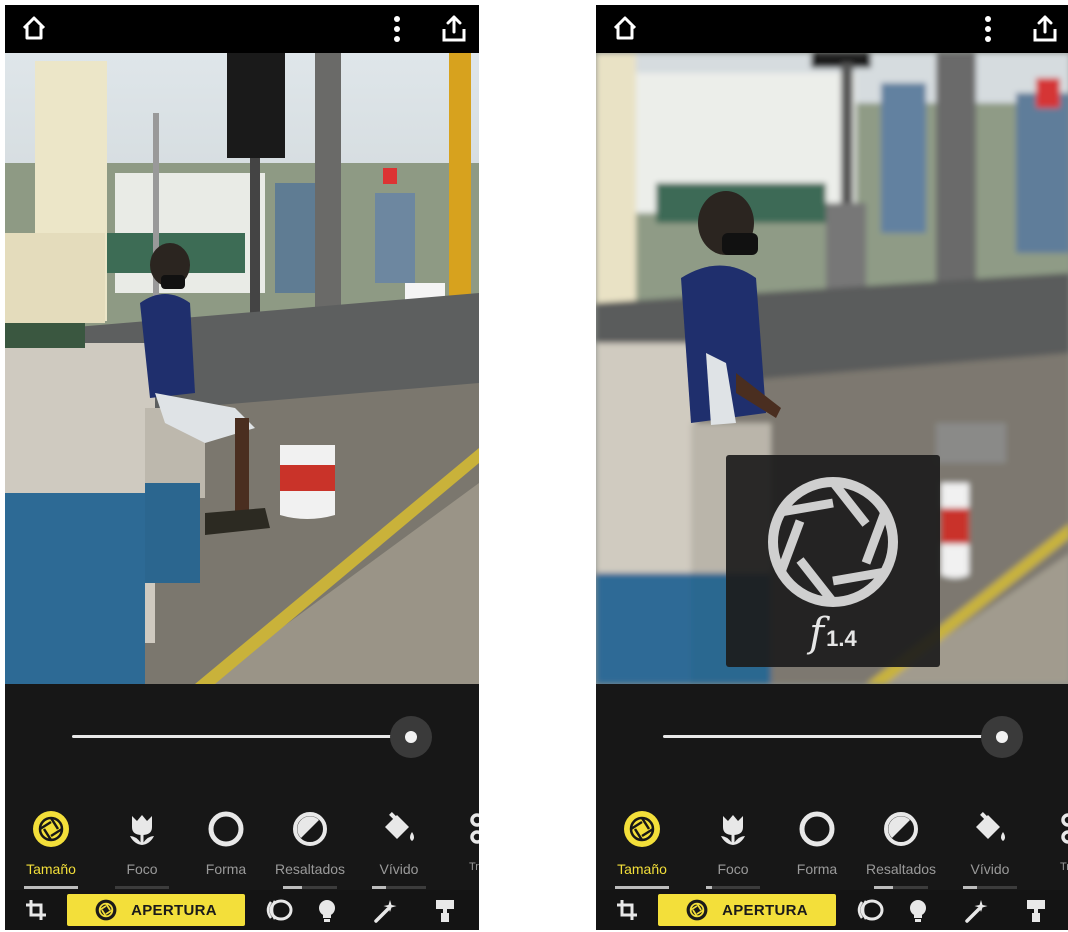 Image resolution: width=1068 pixels, height=932 pixels. I want to click on f-number: 1.4, so click(841, 638).